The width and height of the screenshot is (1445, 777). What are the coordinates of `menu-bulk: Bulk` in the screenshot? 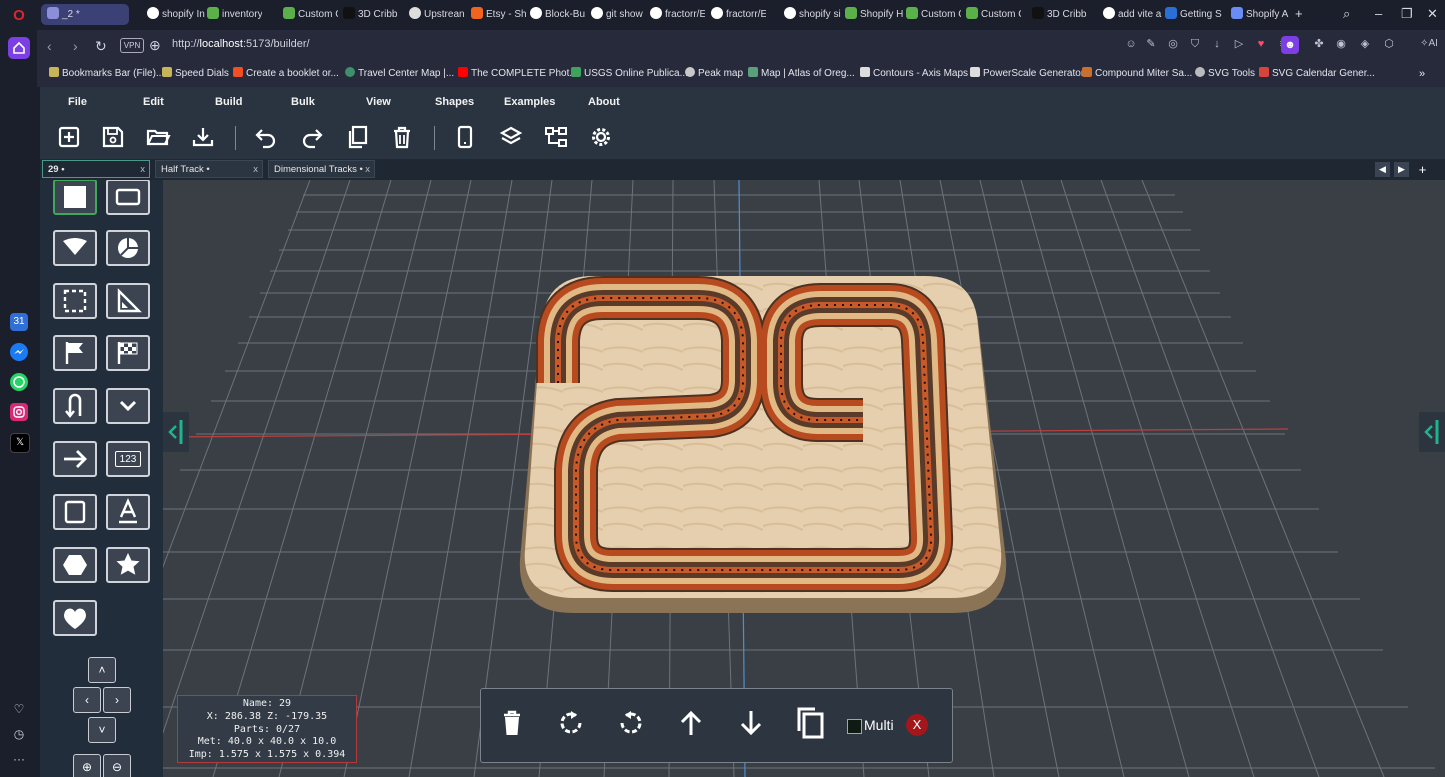 It's located at (303, 102).